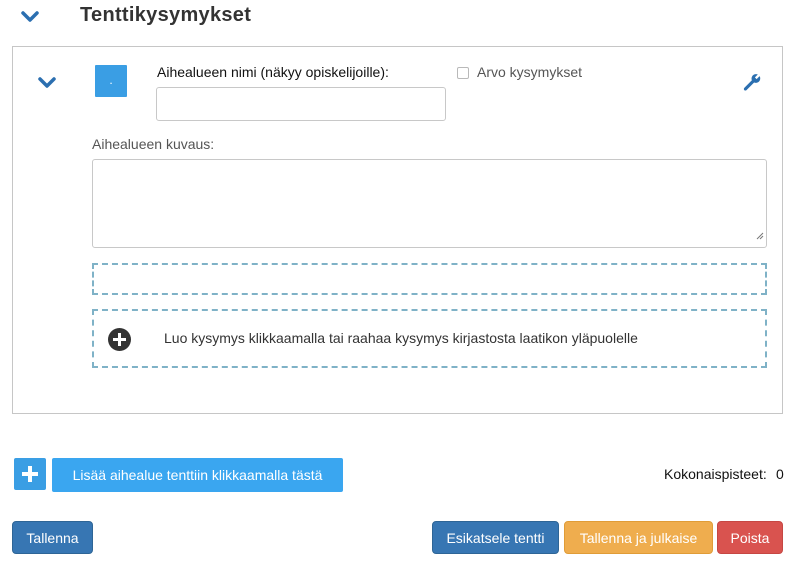 The height and width of the screenshot is (572, 800). What do you see at coordinates (273, 72) in the screenshot?
I see `topic-name-label: Aihealueen nimi (näkyy opiskelijoille):` at bounding box center [273, 72].